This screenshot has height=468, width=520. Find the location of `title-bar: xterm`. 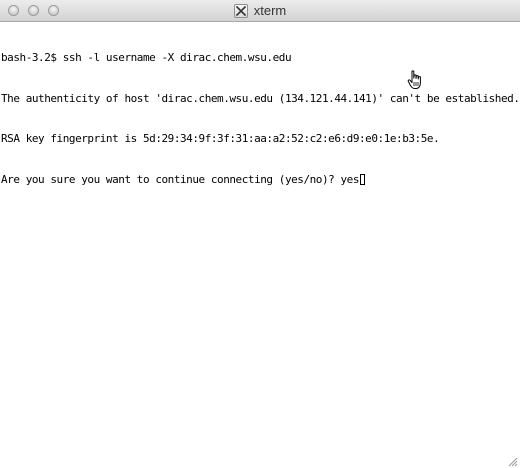

title-bar: xterm is located at coordinates (260, 11).